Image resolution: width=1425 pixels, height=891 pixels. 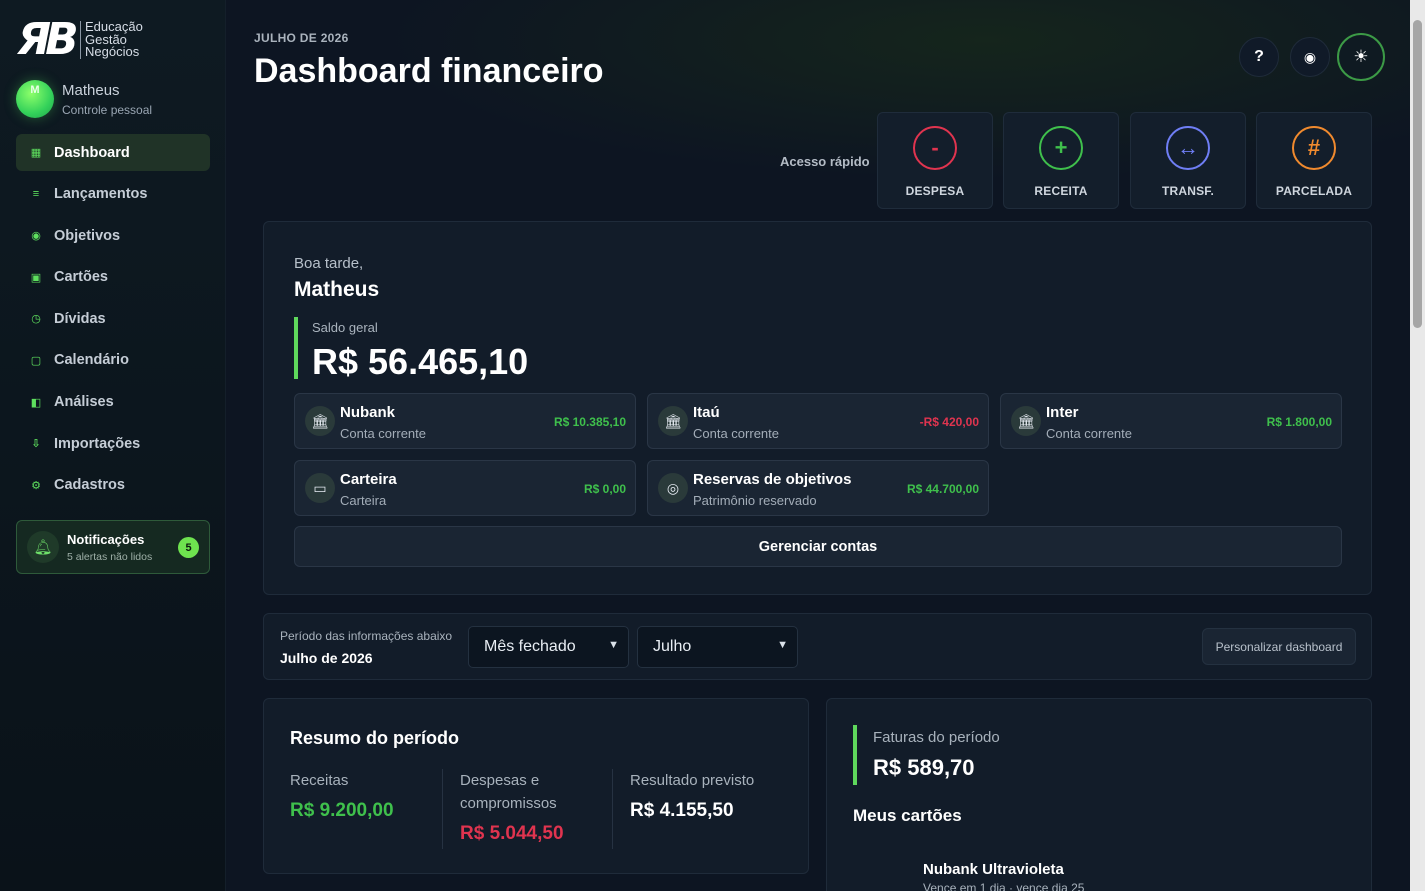 What do you see at coordinates (97, 443) in the screenshot?
I see `sidebar-item-label: Importações` at bounding box center [97, 443].